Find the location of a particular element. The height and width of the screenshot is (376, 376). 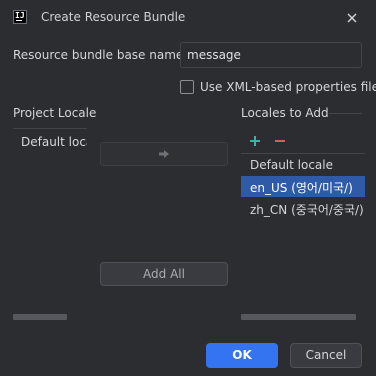

xml-properties-label: Use XML-based properties files is located at coordinates (288, 87).